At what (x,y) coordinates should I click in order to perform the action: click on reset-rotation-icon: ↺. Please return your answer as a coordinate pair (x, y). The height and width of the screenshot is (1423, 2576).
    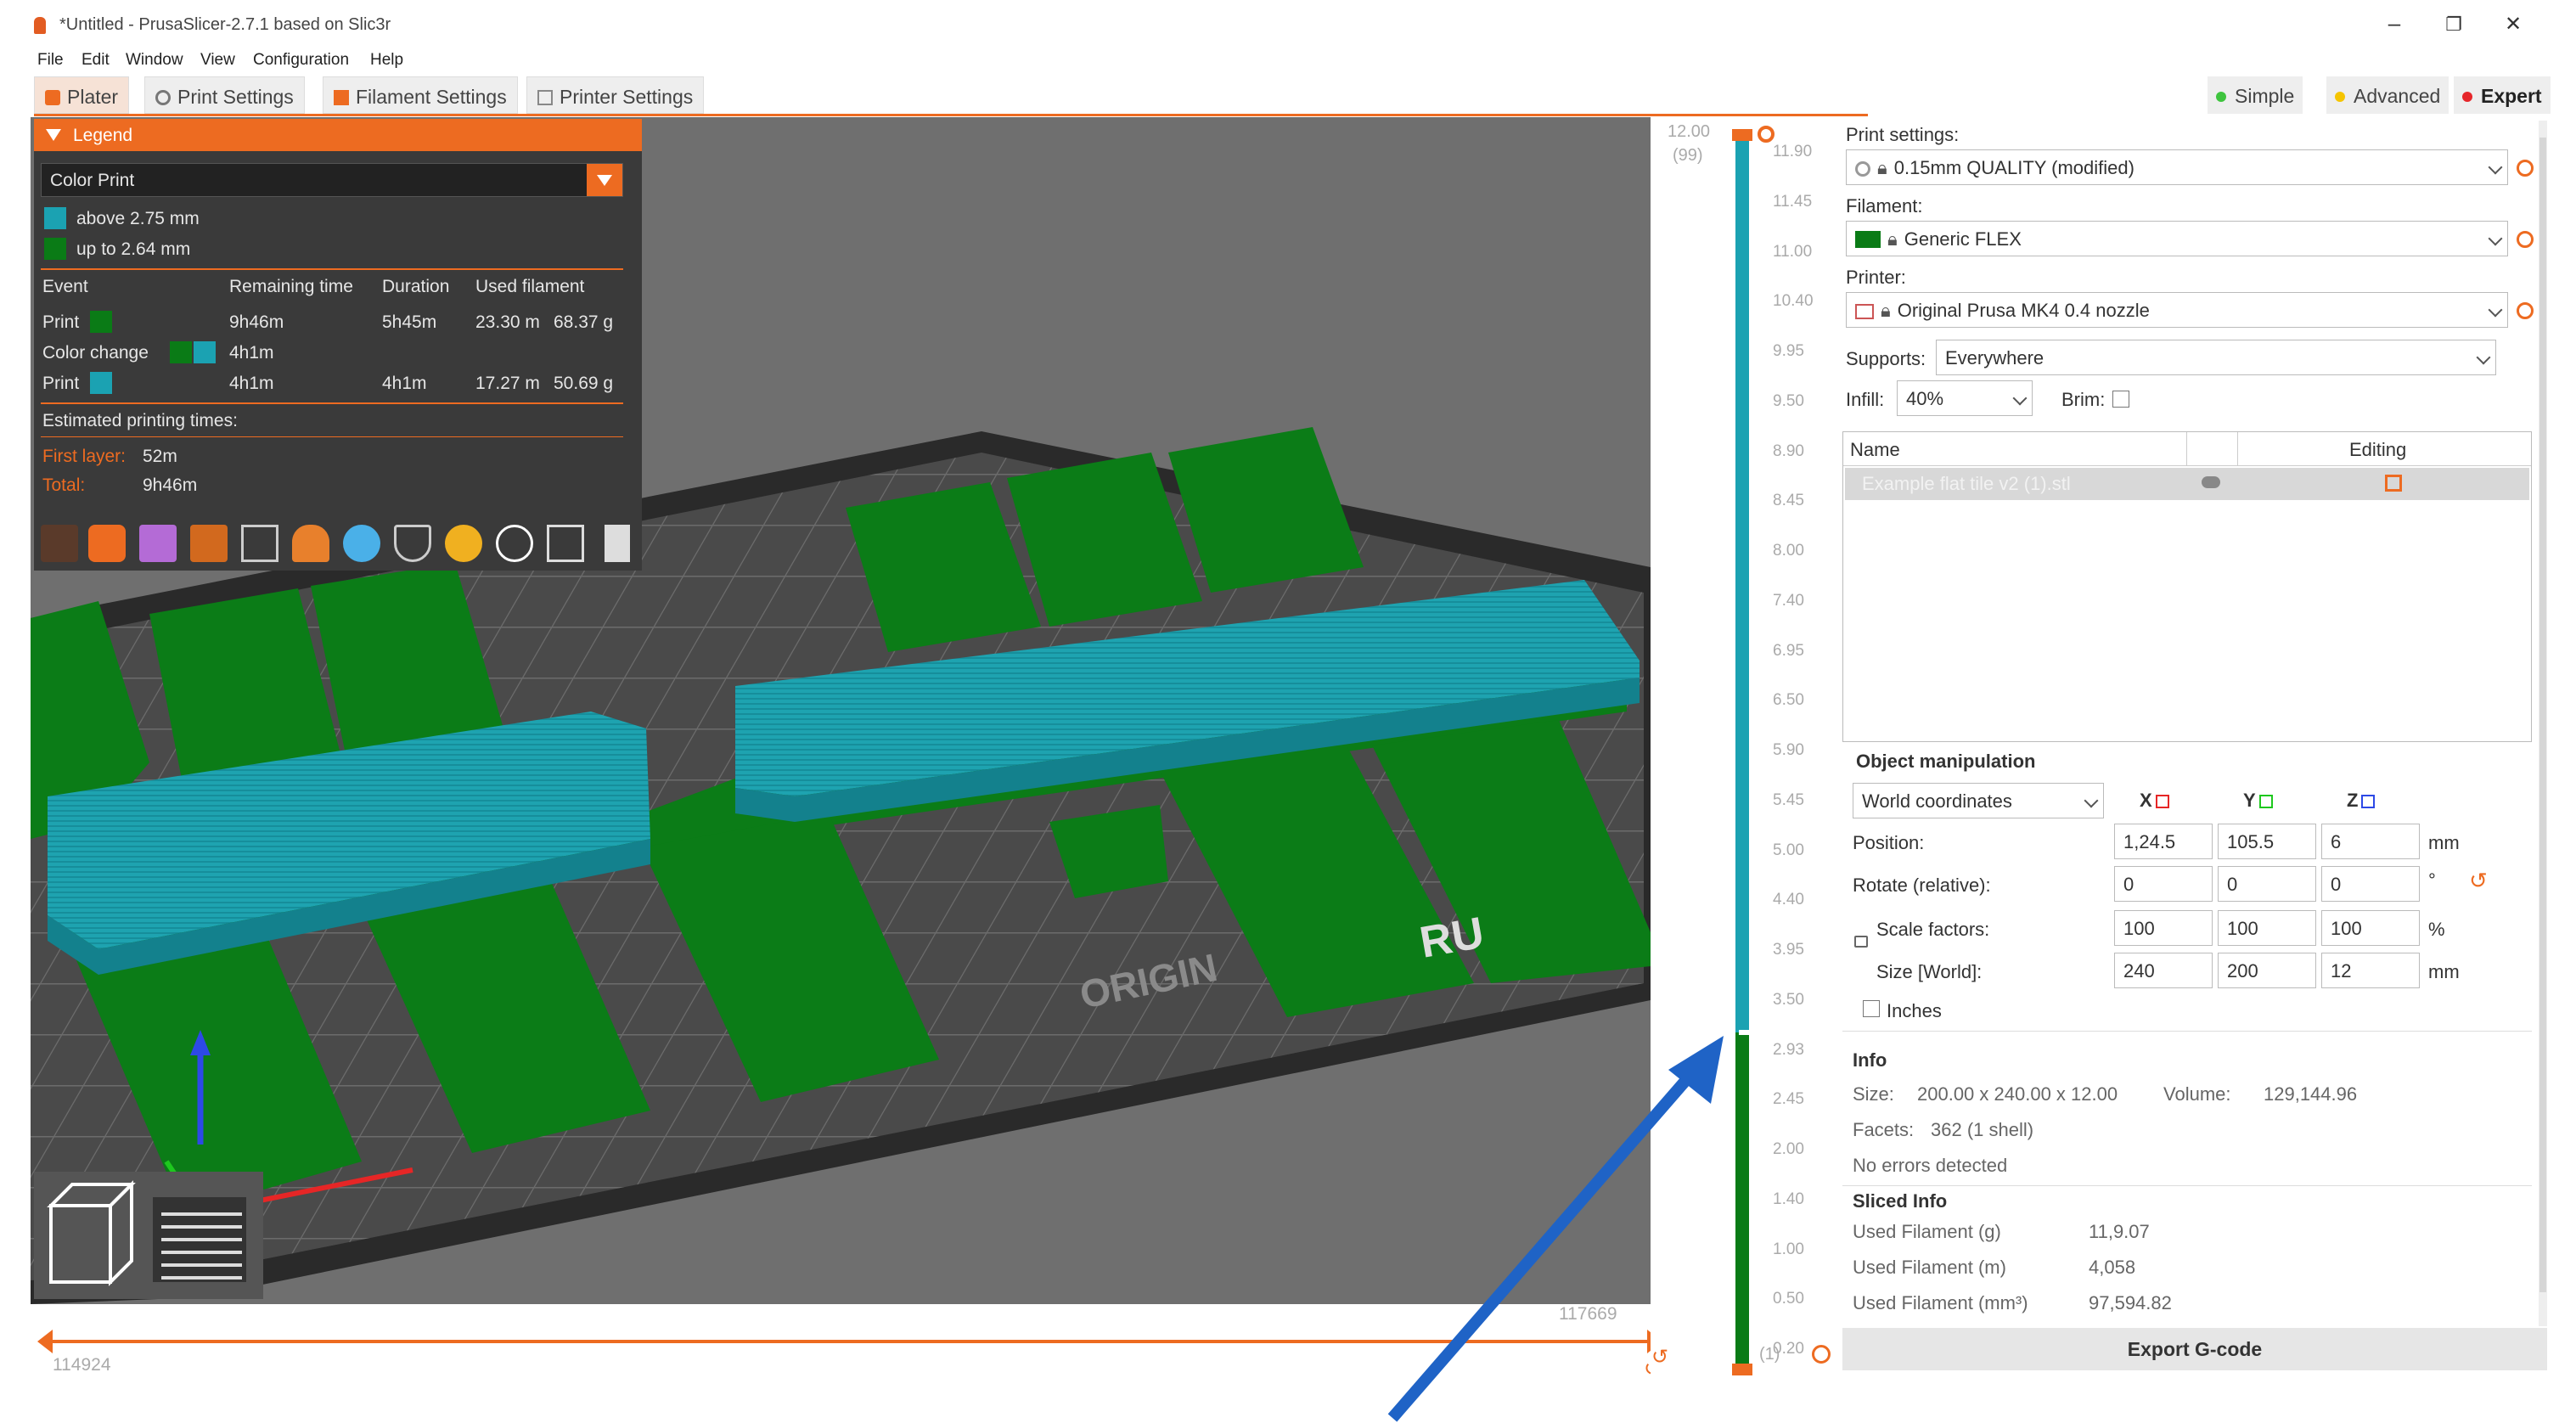
    Looking at the image, I should click on (2478, 881).